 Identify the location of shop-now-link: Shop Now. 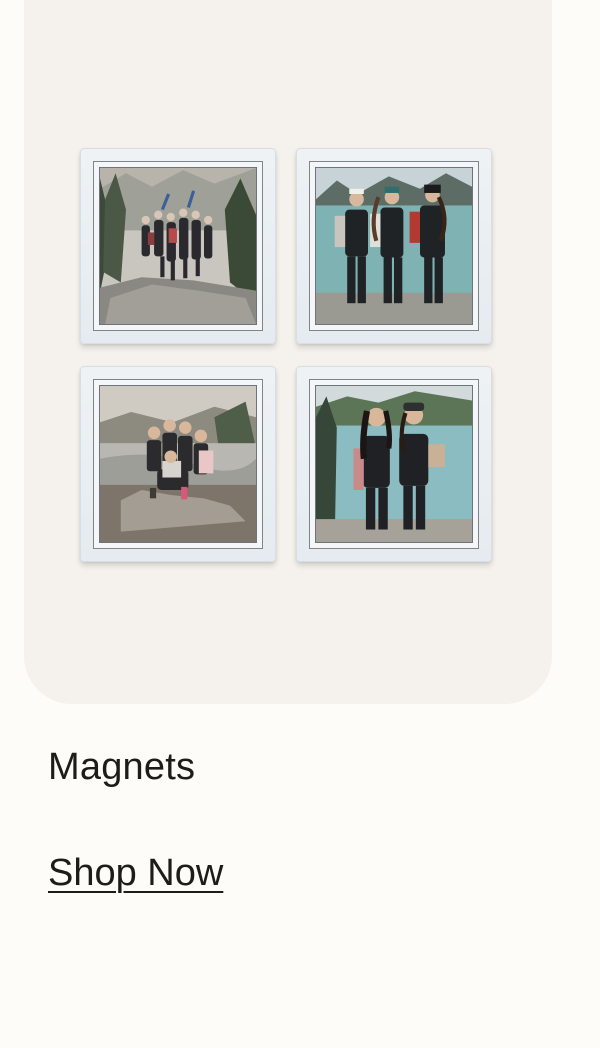
(135, 873).